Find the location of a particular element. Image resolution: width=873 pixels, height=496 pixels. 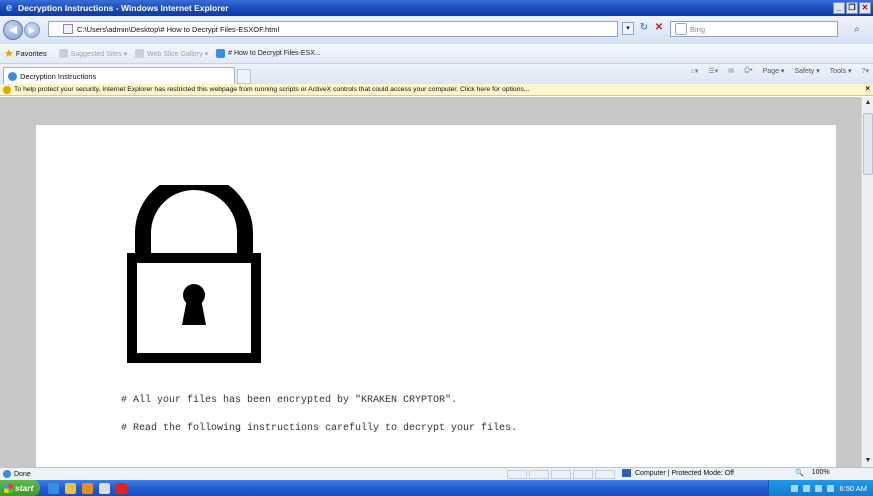

status-text: Done is located at coordinates (22, 474).